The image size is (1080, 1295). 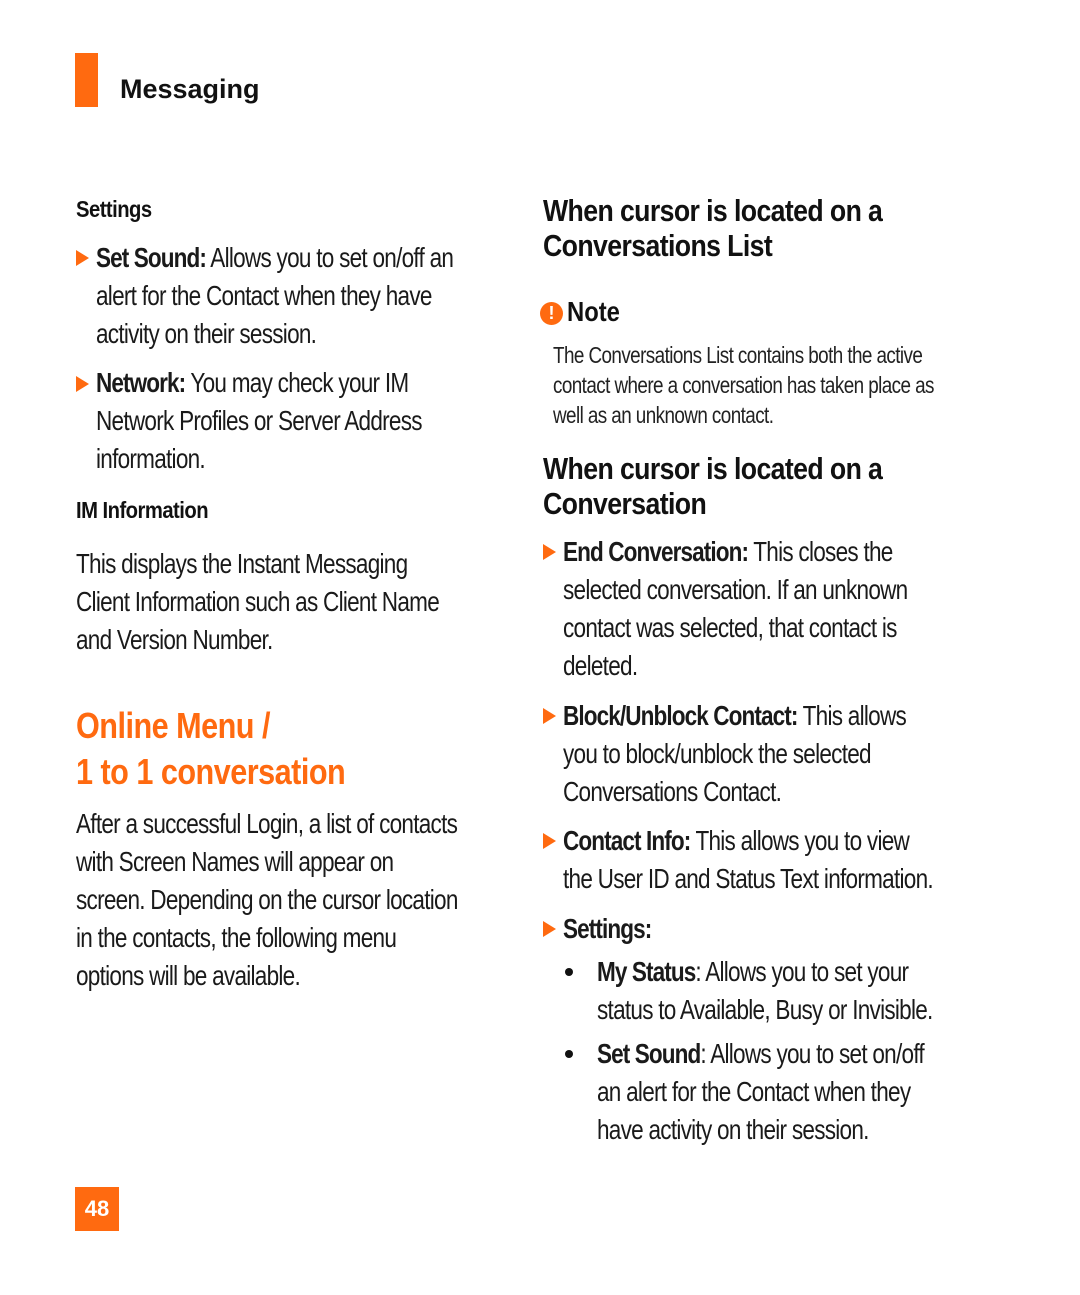 I want to click on item-text: selected conversation. If an unknown, so click(x=735, y=589).